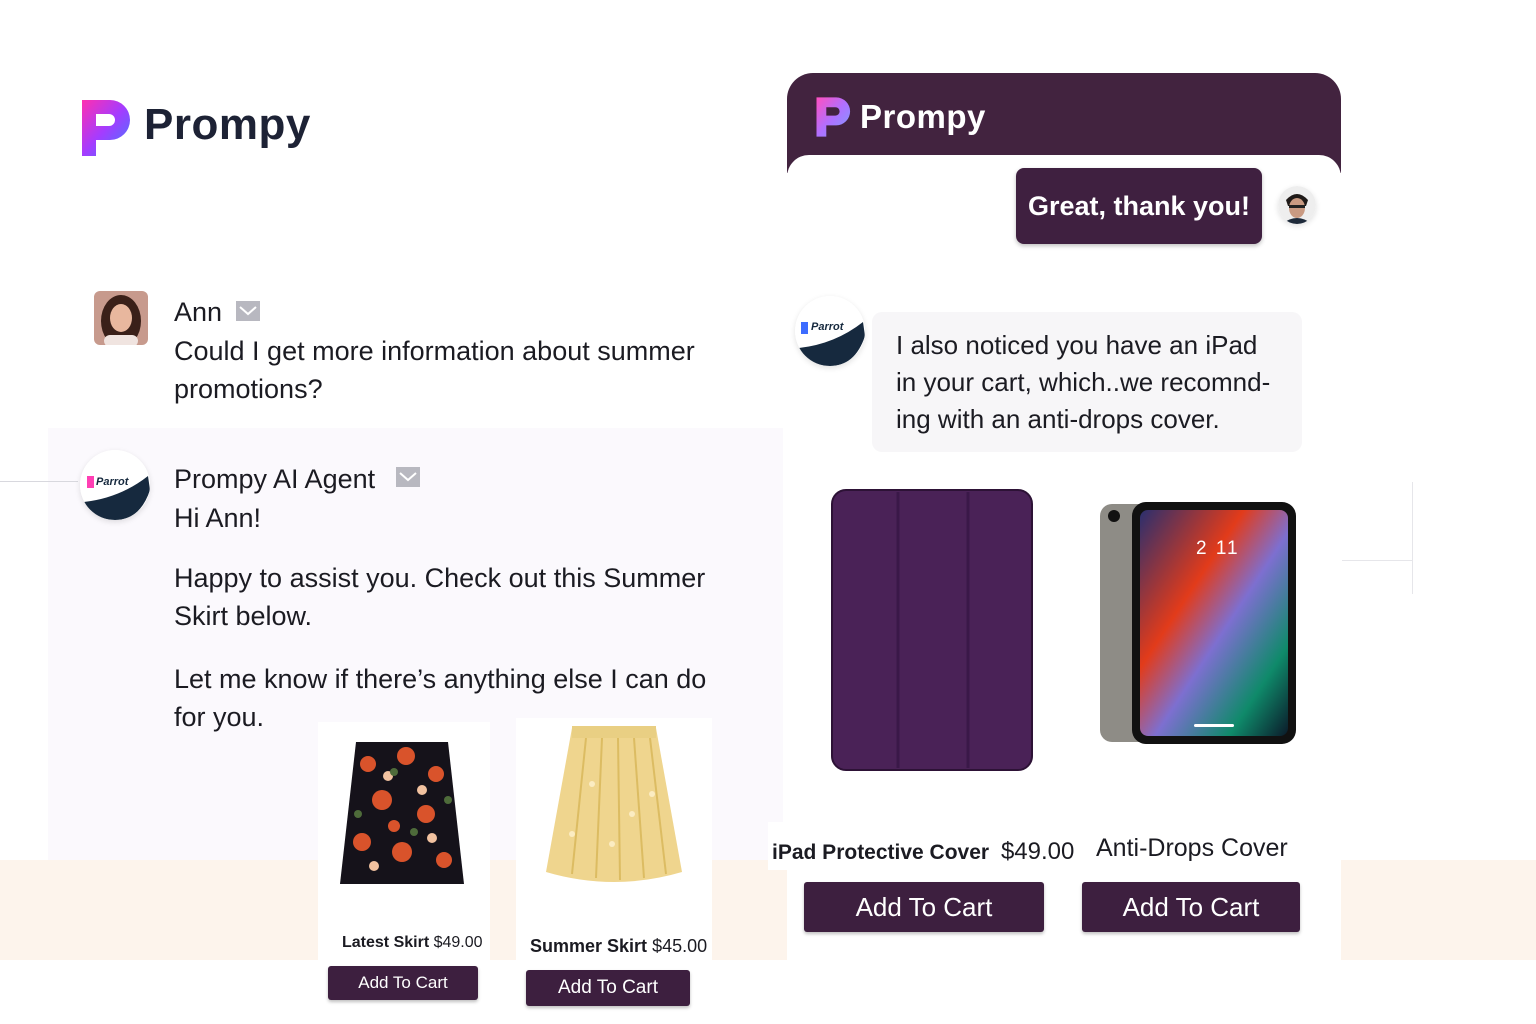 The image size is (1536, 1024). I want to click on ipad-cover-image, so click(932, 630).